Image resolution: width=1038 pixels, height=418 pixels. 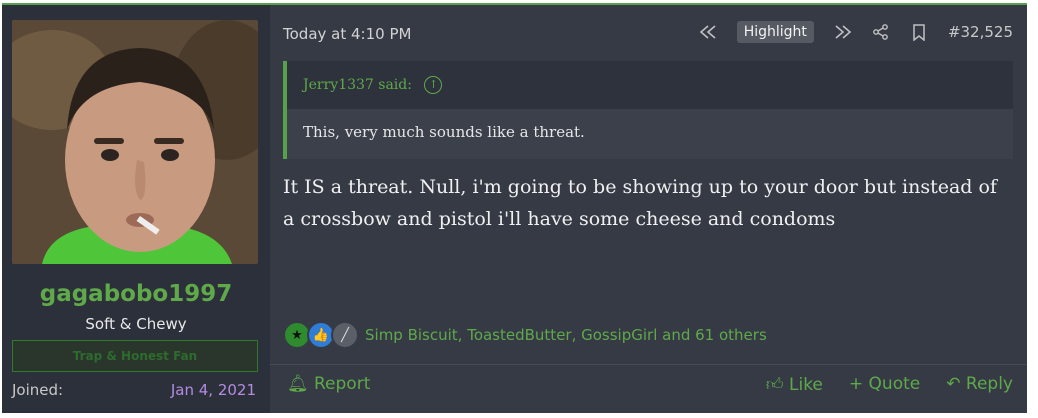 I want to click on bookmark-icon, so click(x=919, y=32).